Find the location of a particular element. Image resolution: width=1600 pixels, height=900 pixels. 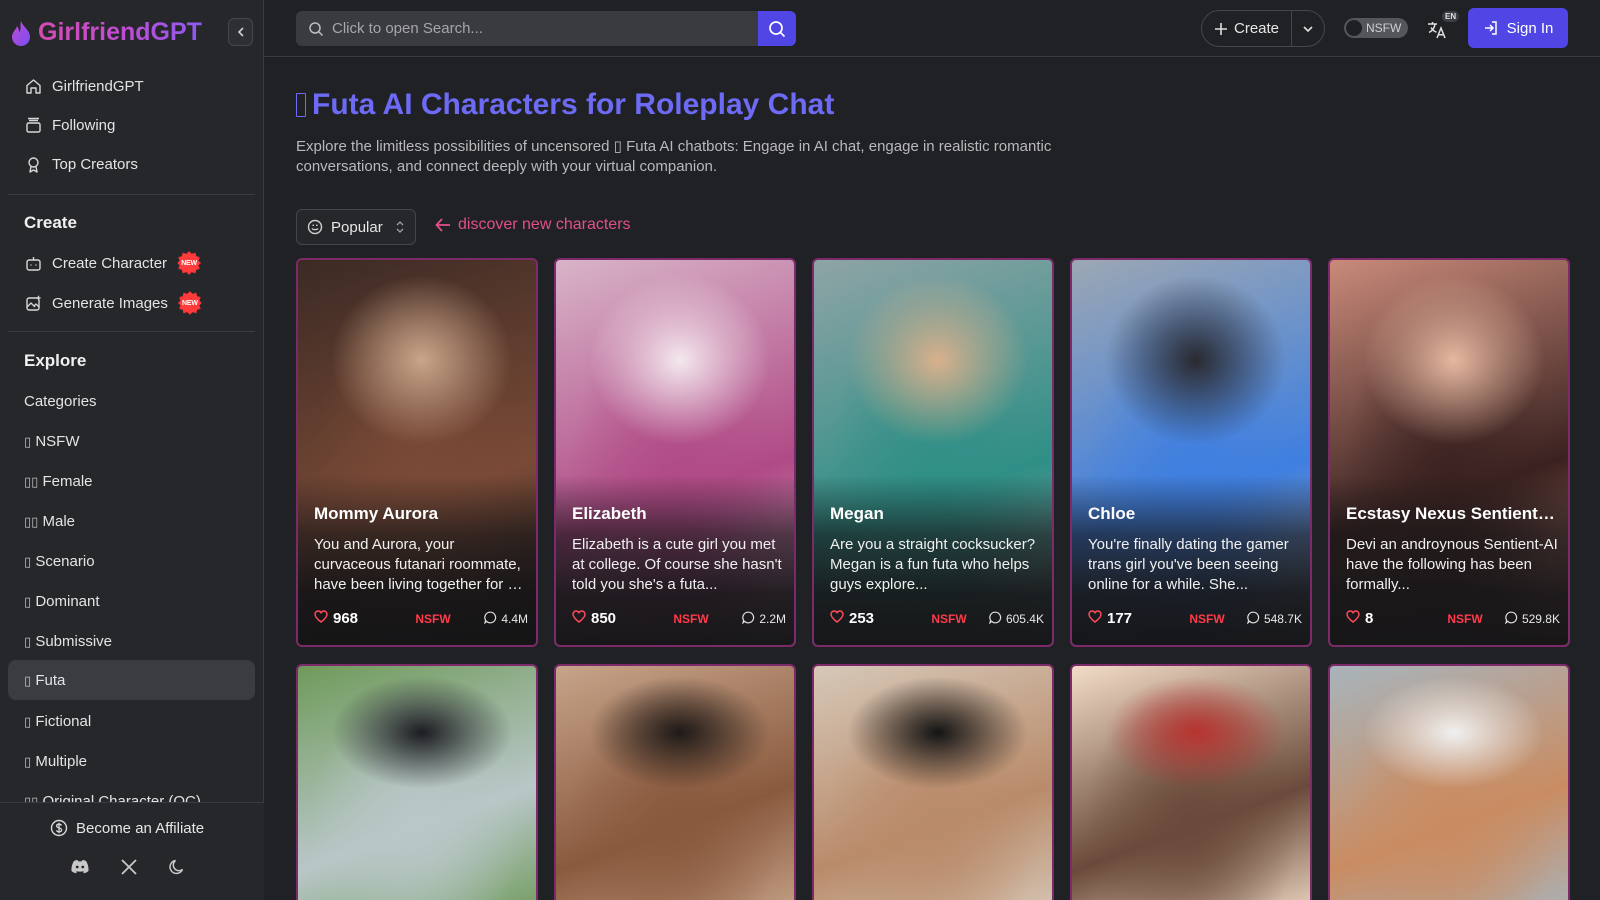

sidebar-item-dominant: ▯ Dominant is located at coordinates (131, 601).